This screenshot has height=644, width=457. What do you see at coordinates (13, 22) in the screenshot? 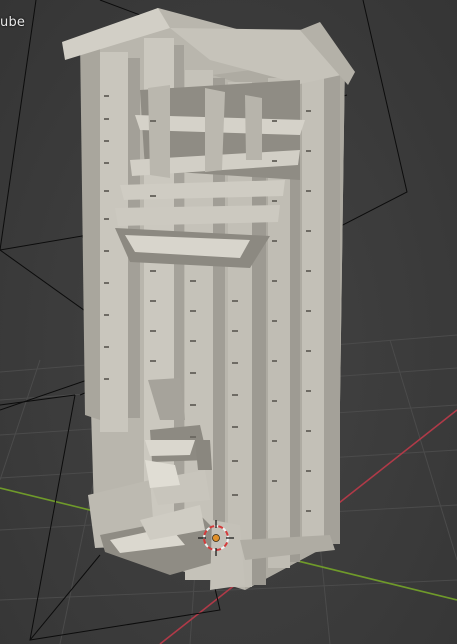
I see `active-object-name: ube` at bounding box center [13, 22].